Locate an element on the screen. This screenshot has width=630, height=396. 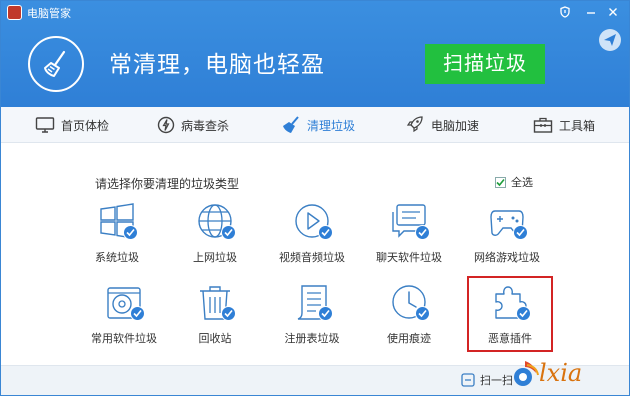
minimize-icon is located at coordinates (591, 12).